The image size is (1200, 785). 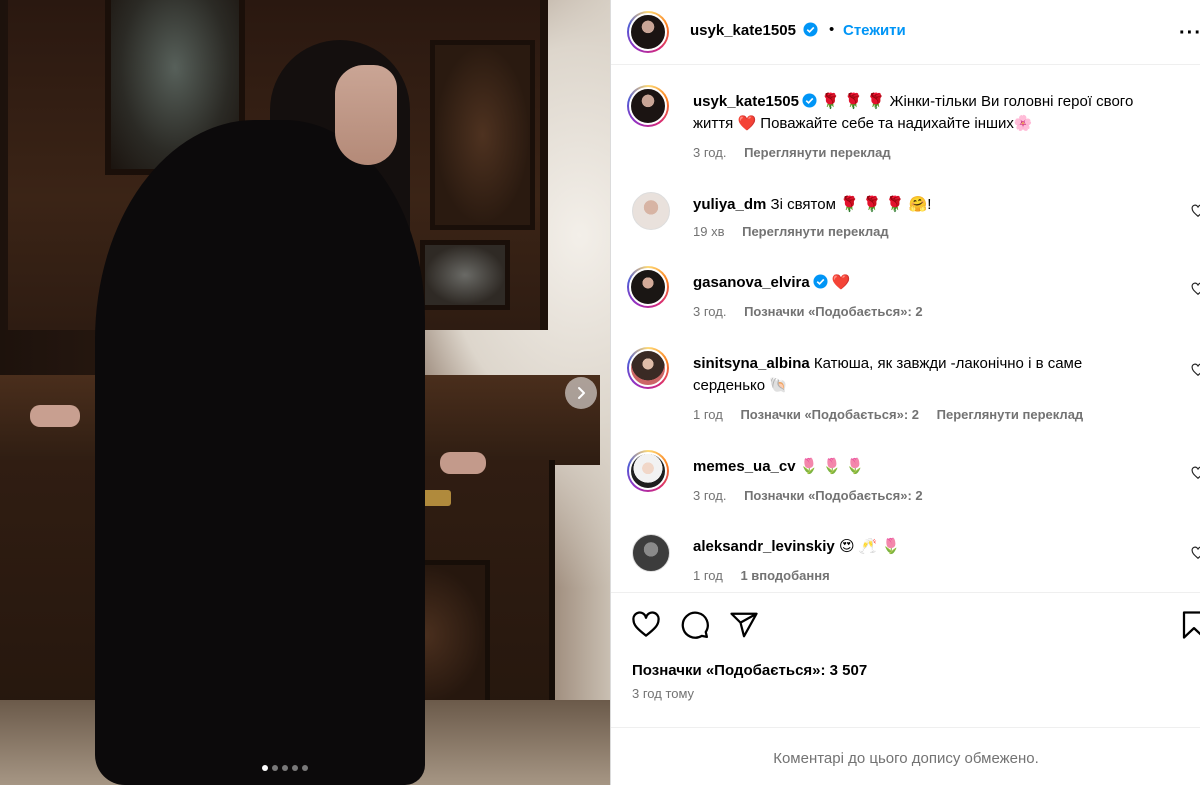 I want to click on follow-button: Стежити, so click(x=874, y=30).